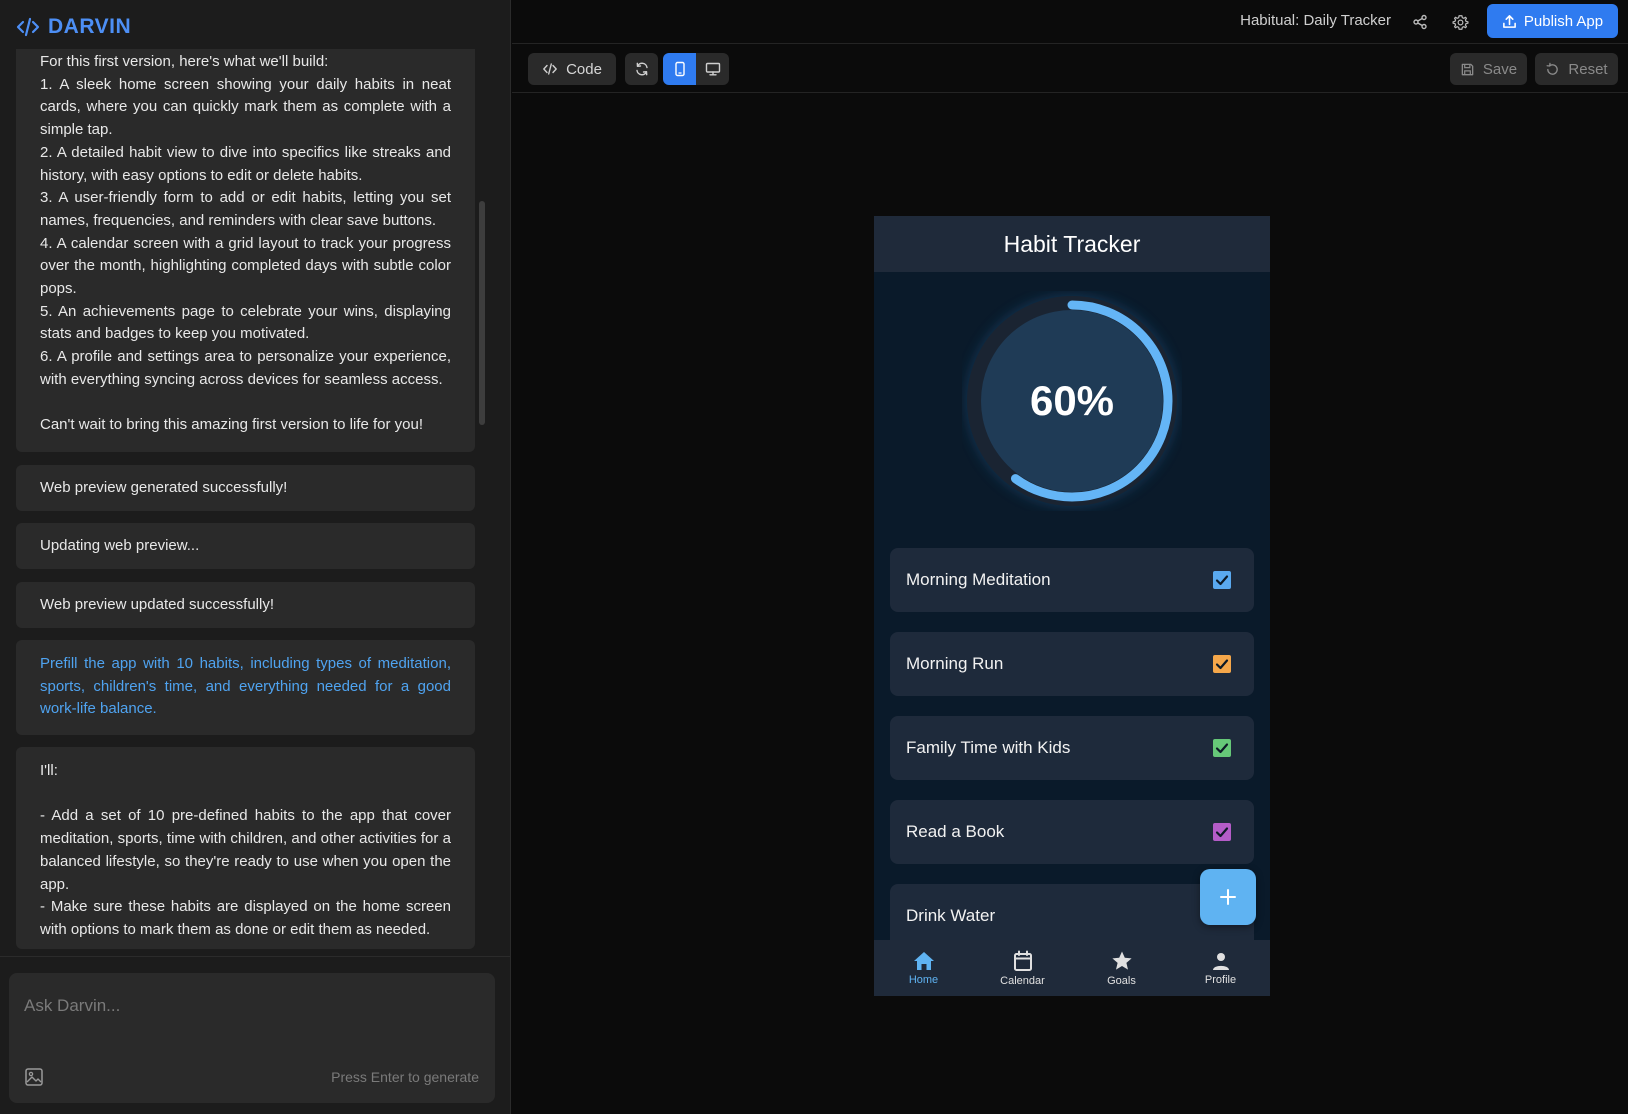 The image size is (1628, 1114). Describe the element at coordinates (34, 1077) in the screenshot. I see `image-upload-icon` at that location.